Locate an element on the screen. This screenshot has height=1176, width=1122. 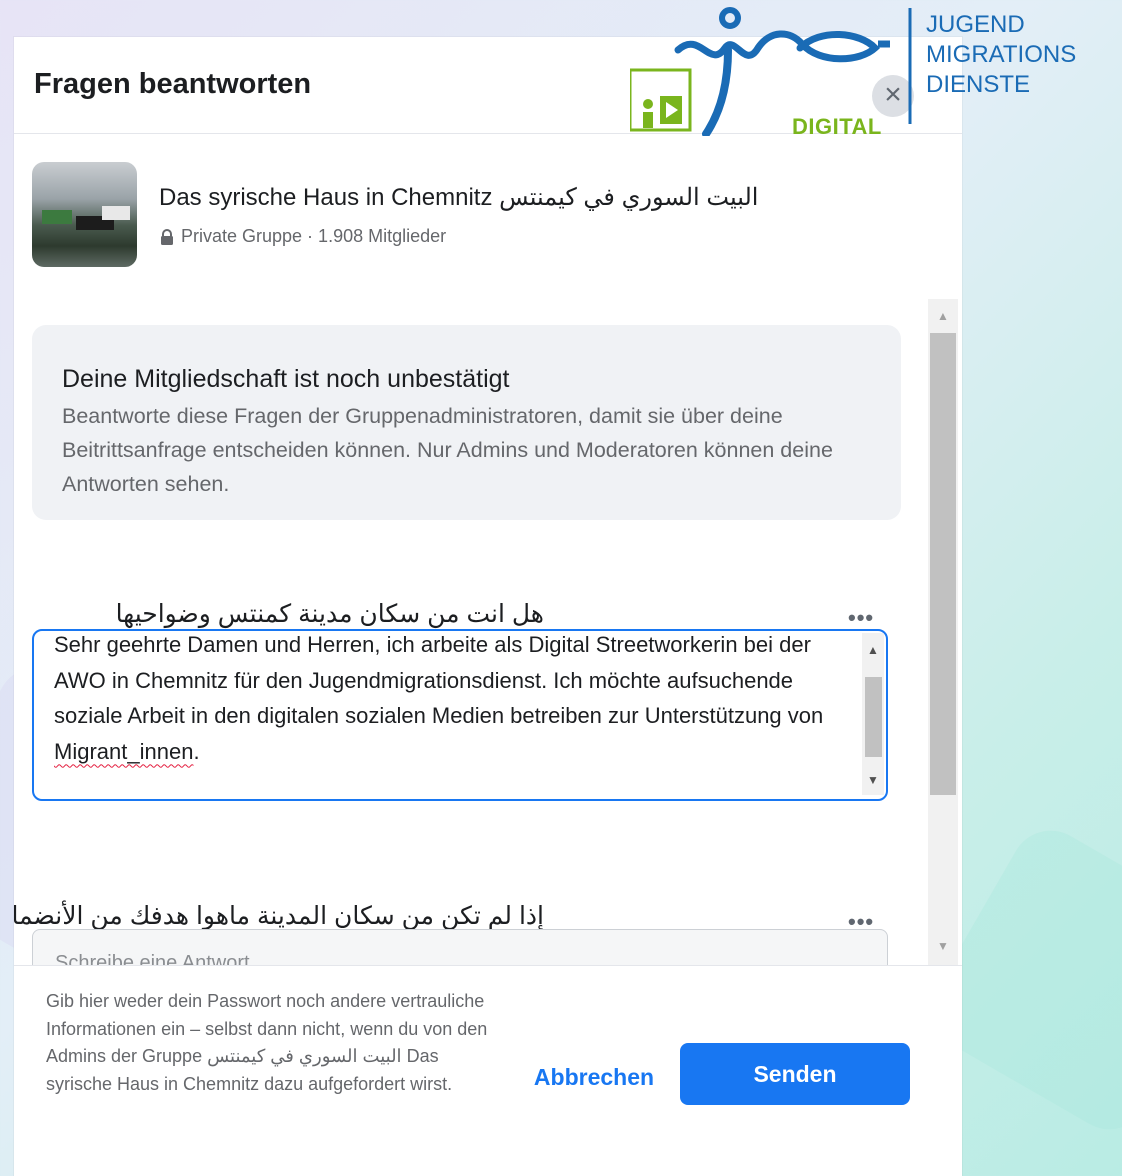
lock-icon is located at coordinates (167, 236).